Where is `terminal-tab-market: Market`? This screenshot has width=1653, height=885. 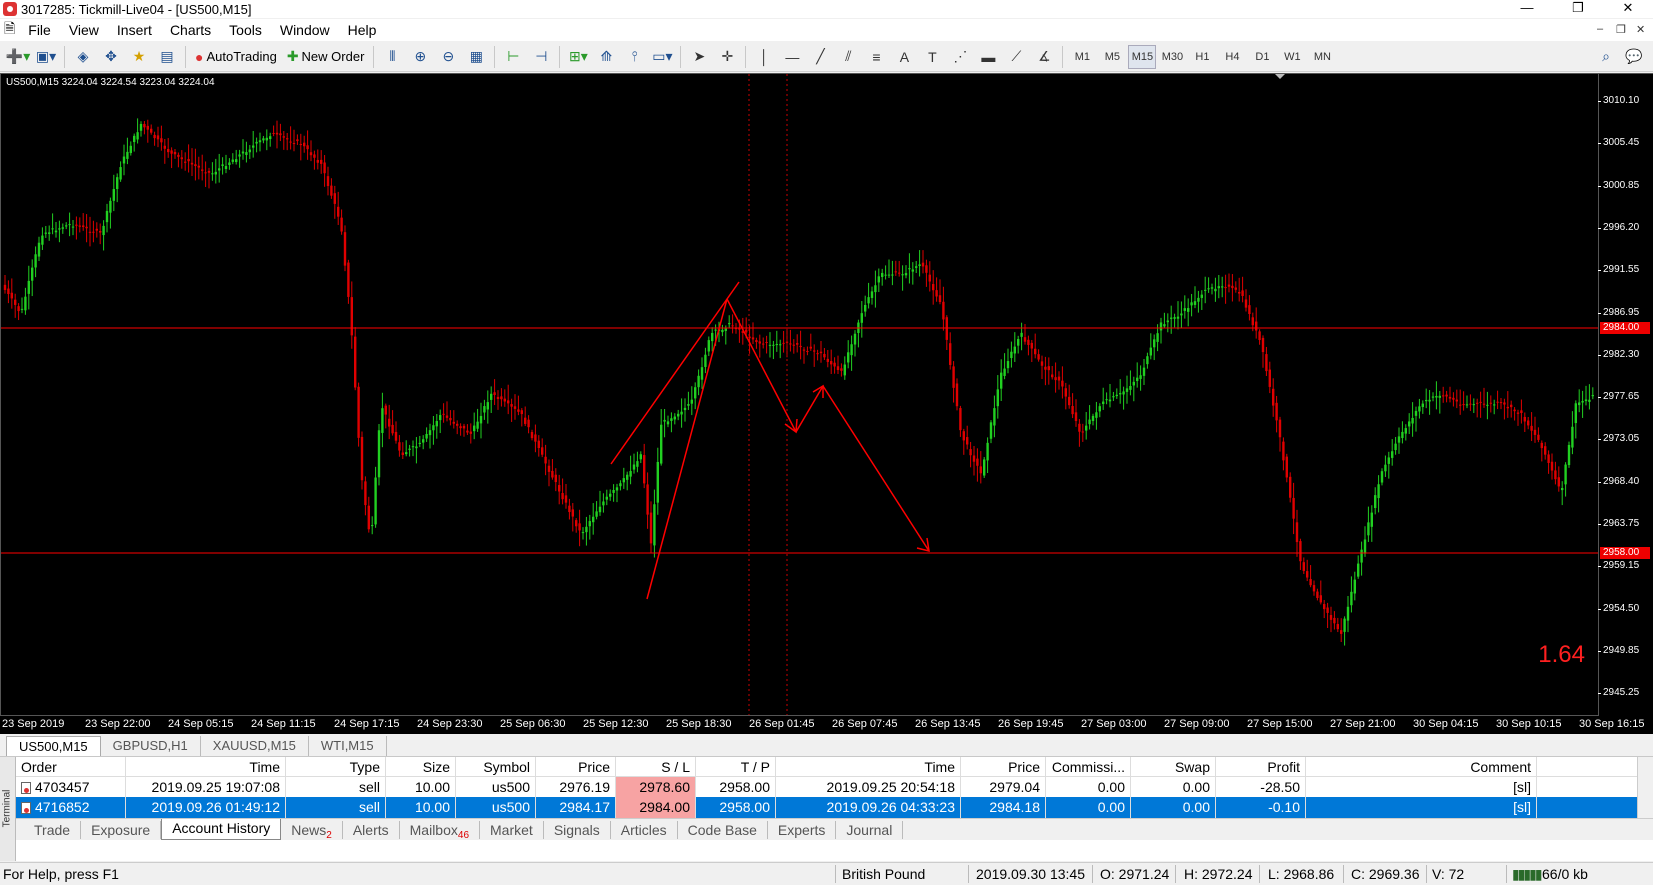 terminal-tab-market: Market is located at coordinates (512, 829).